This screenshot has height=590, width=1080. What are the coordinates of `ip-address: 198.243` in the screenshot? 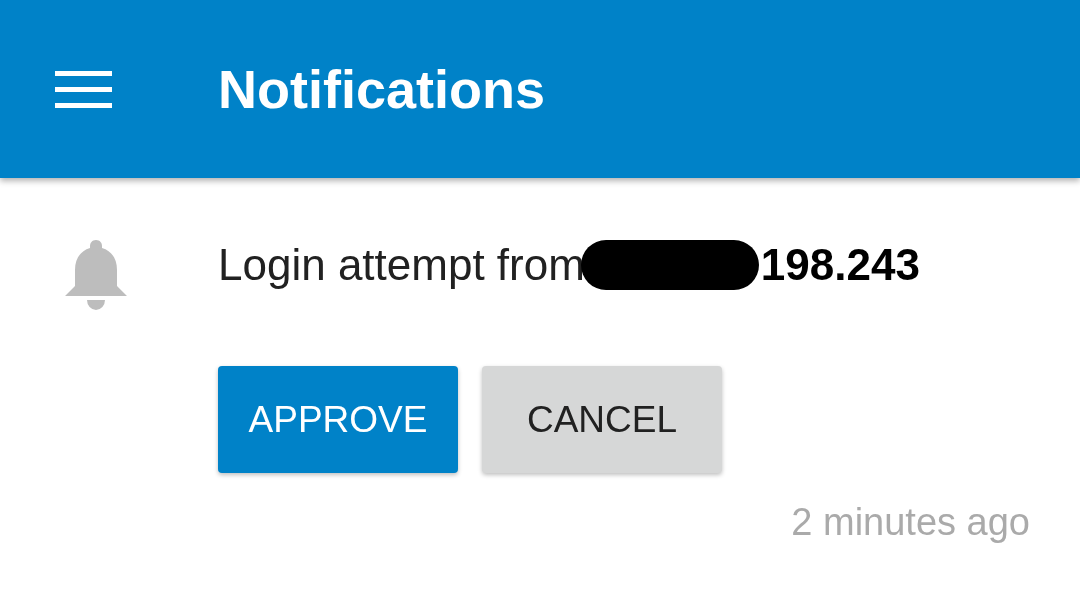 It's located at (840, 265).